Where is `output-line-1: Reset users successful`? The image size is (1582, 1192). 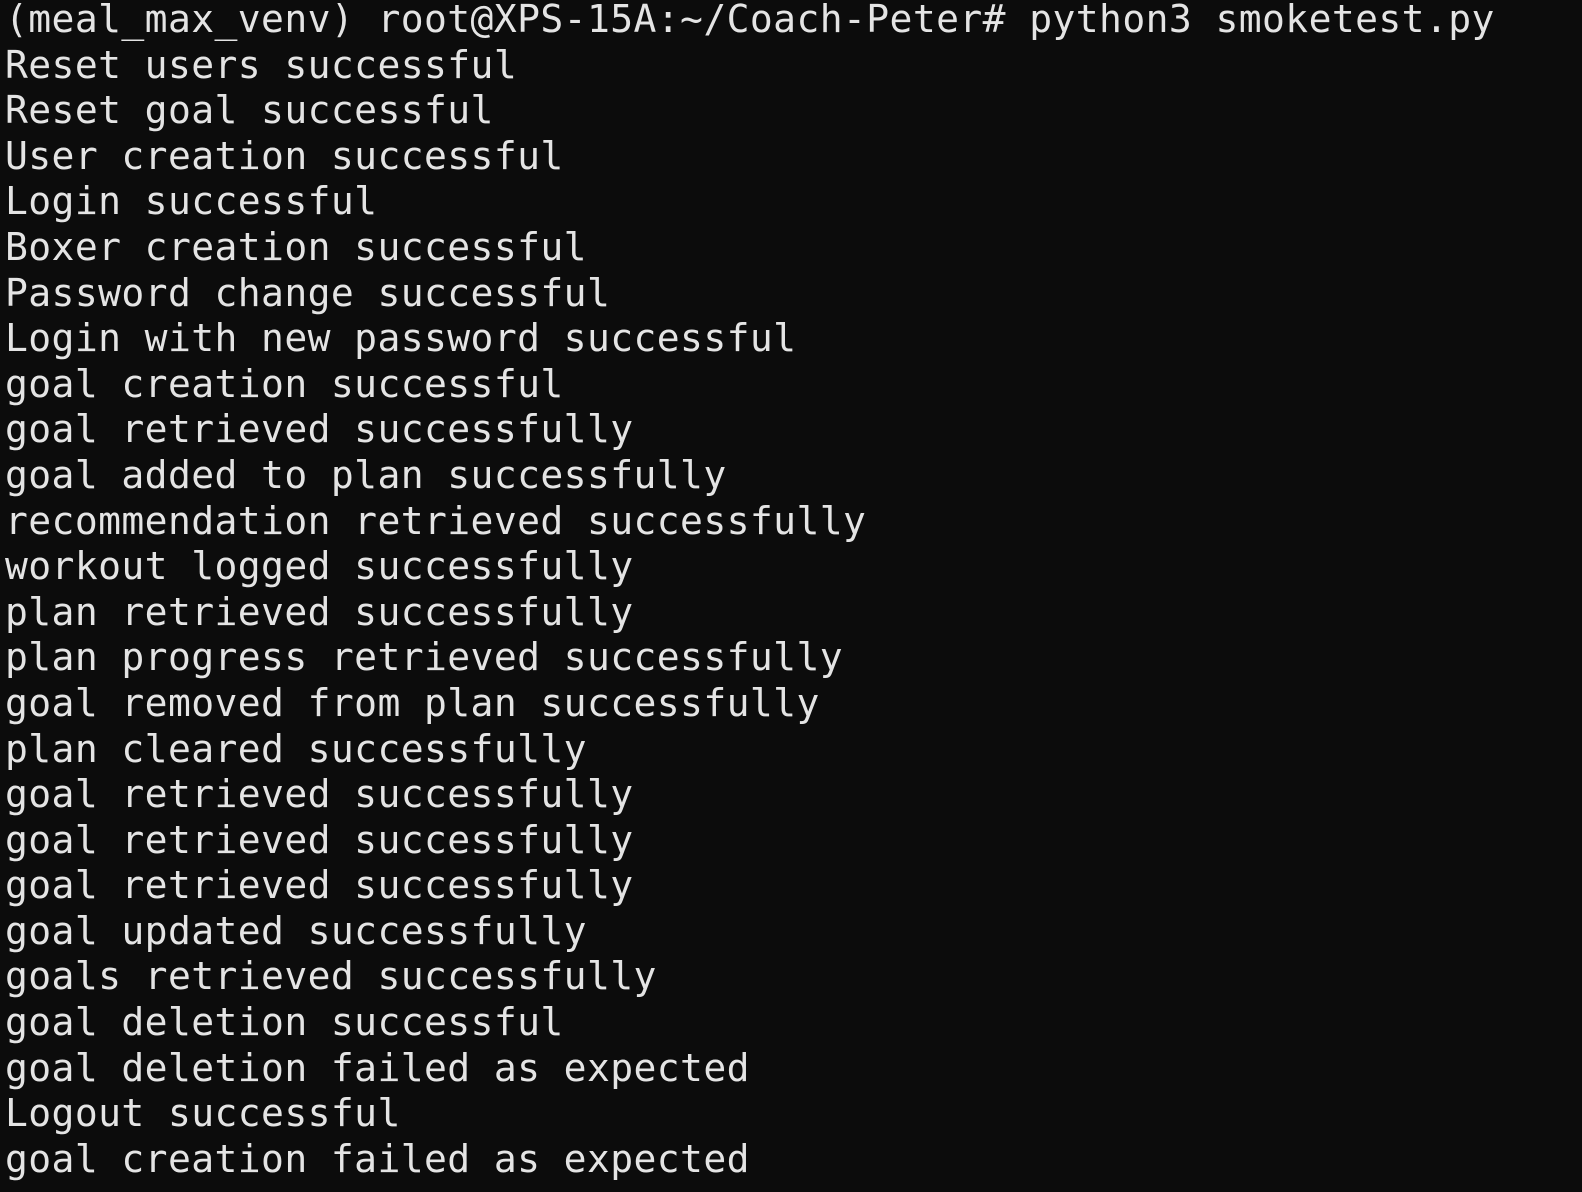
output-line-1: Reset users successful is located at coordinates (261, 64).